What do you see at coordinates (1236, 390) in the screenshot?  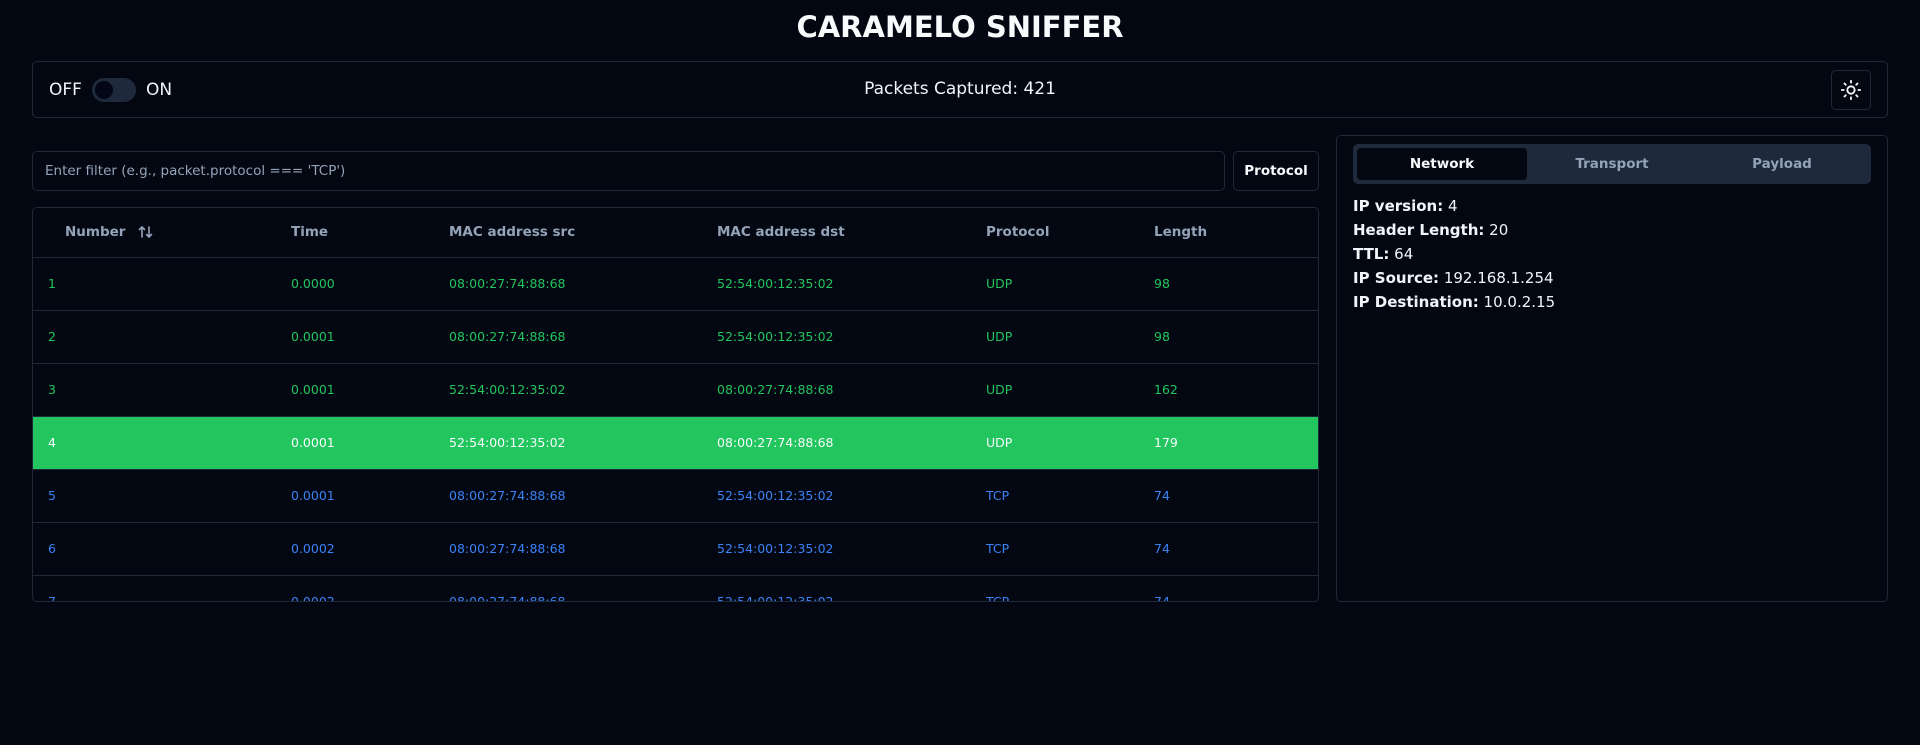 I see `cell-length: 162` at bounding box center [1236, 390].